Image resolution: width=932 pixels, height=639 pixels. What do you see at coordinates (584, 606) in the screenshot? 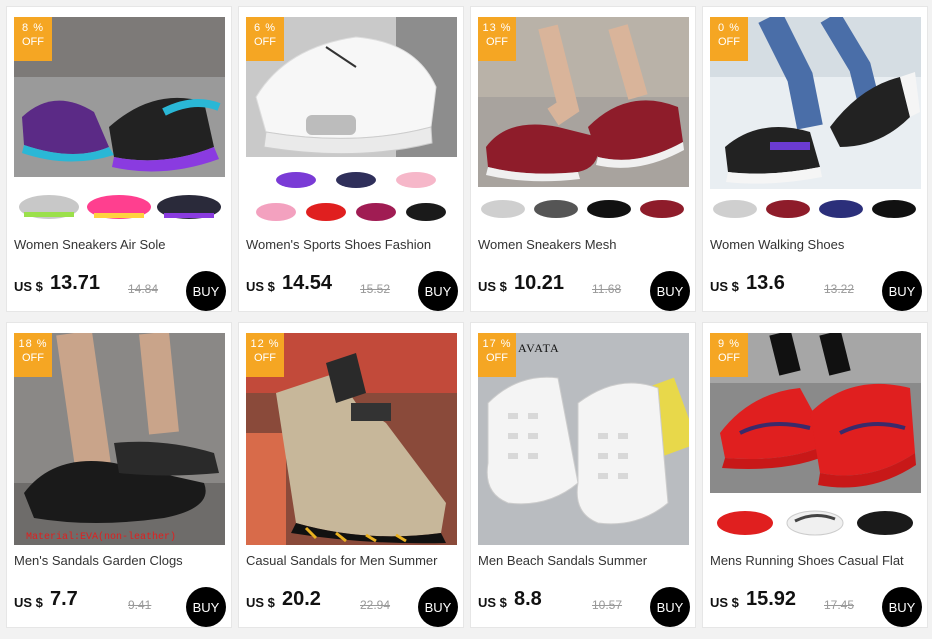
I see `price-row: US $ 8.8 10.57 BUY` at bounding box center [584, 606].